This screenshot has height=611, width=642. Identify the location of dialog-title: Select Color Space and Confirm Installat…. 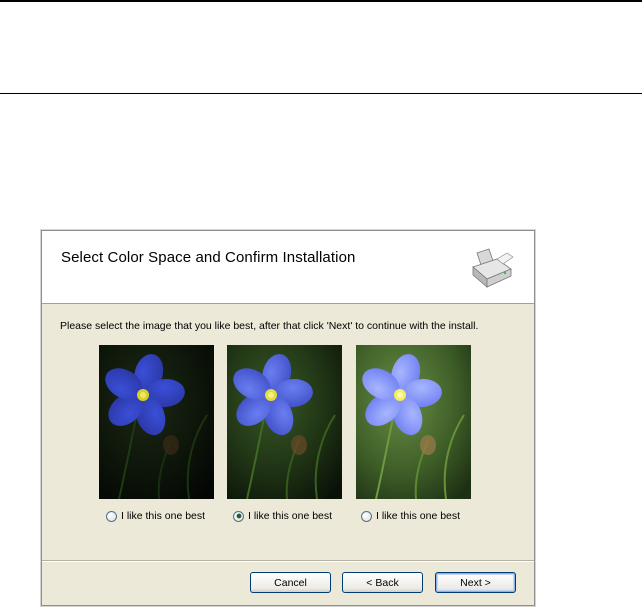
(208, 257).